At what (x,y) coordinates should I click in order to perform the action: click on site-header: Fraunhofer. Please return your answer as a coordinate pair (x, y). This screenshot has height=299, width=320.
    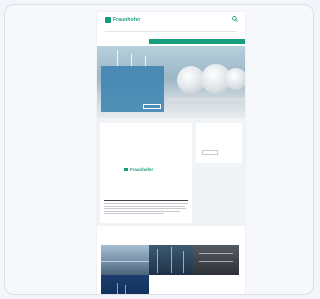
    Looking at the image, I should click on (171, 29).